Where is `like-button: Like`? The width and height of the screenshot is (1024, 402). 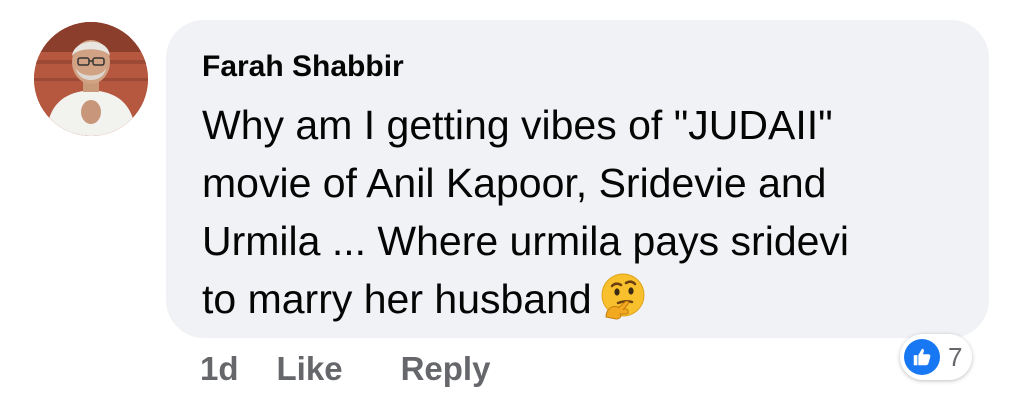
like-button: Like is located at coordinates (310, 369).